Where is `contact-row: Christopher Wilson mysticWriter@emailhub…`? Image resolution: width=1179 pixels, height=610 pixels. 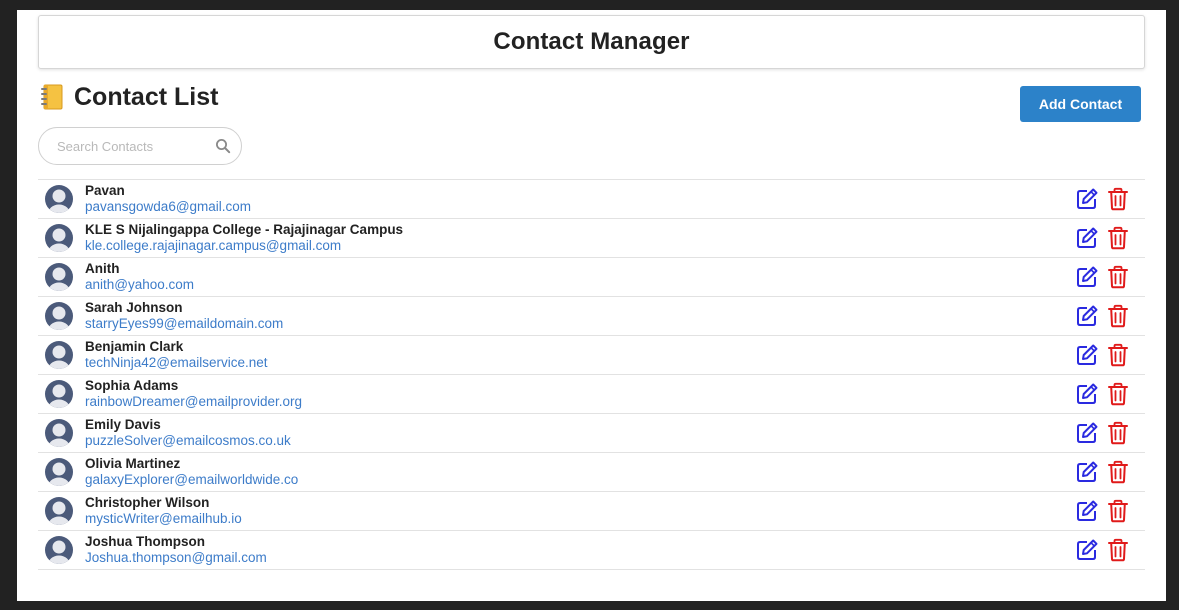
contact-row: Christopher Wilson mysticWriter@emailhub… is located at coordinates (591, 511).